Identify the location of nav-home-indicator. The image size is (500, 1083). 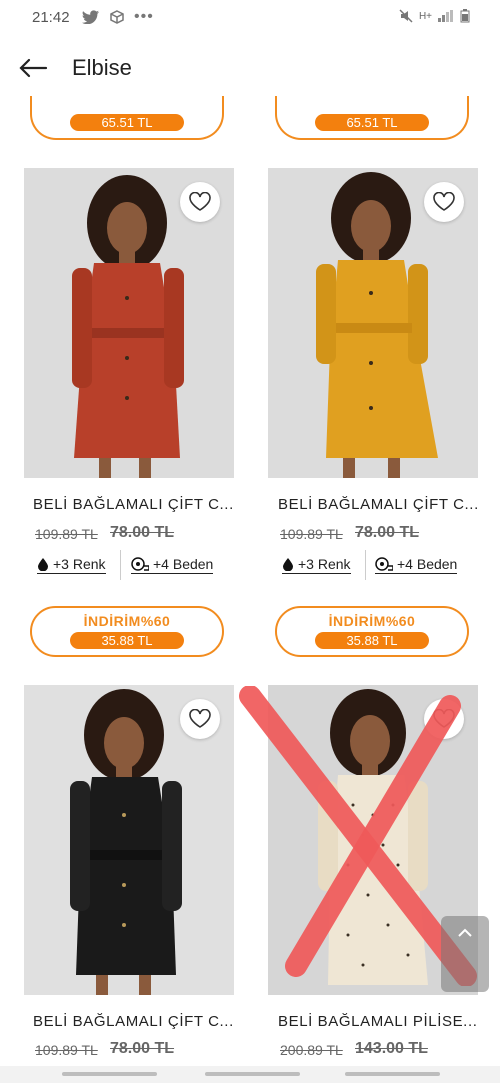
(252, 1074).